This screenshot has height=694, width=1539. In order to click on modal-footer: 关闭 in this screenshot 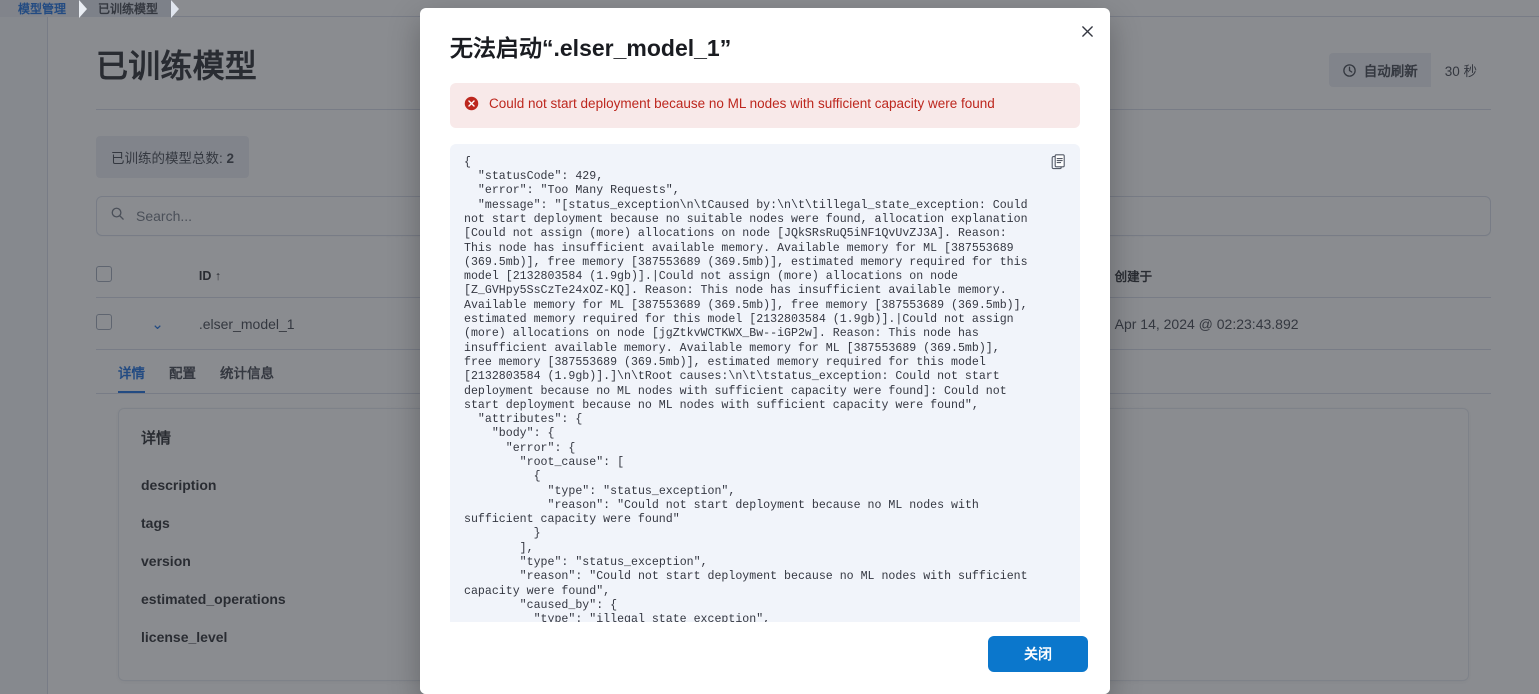, I will do `click(765, 658)`.